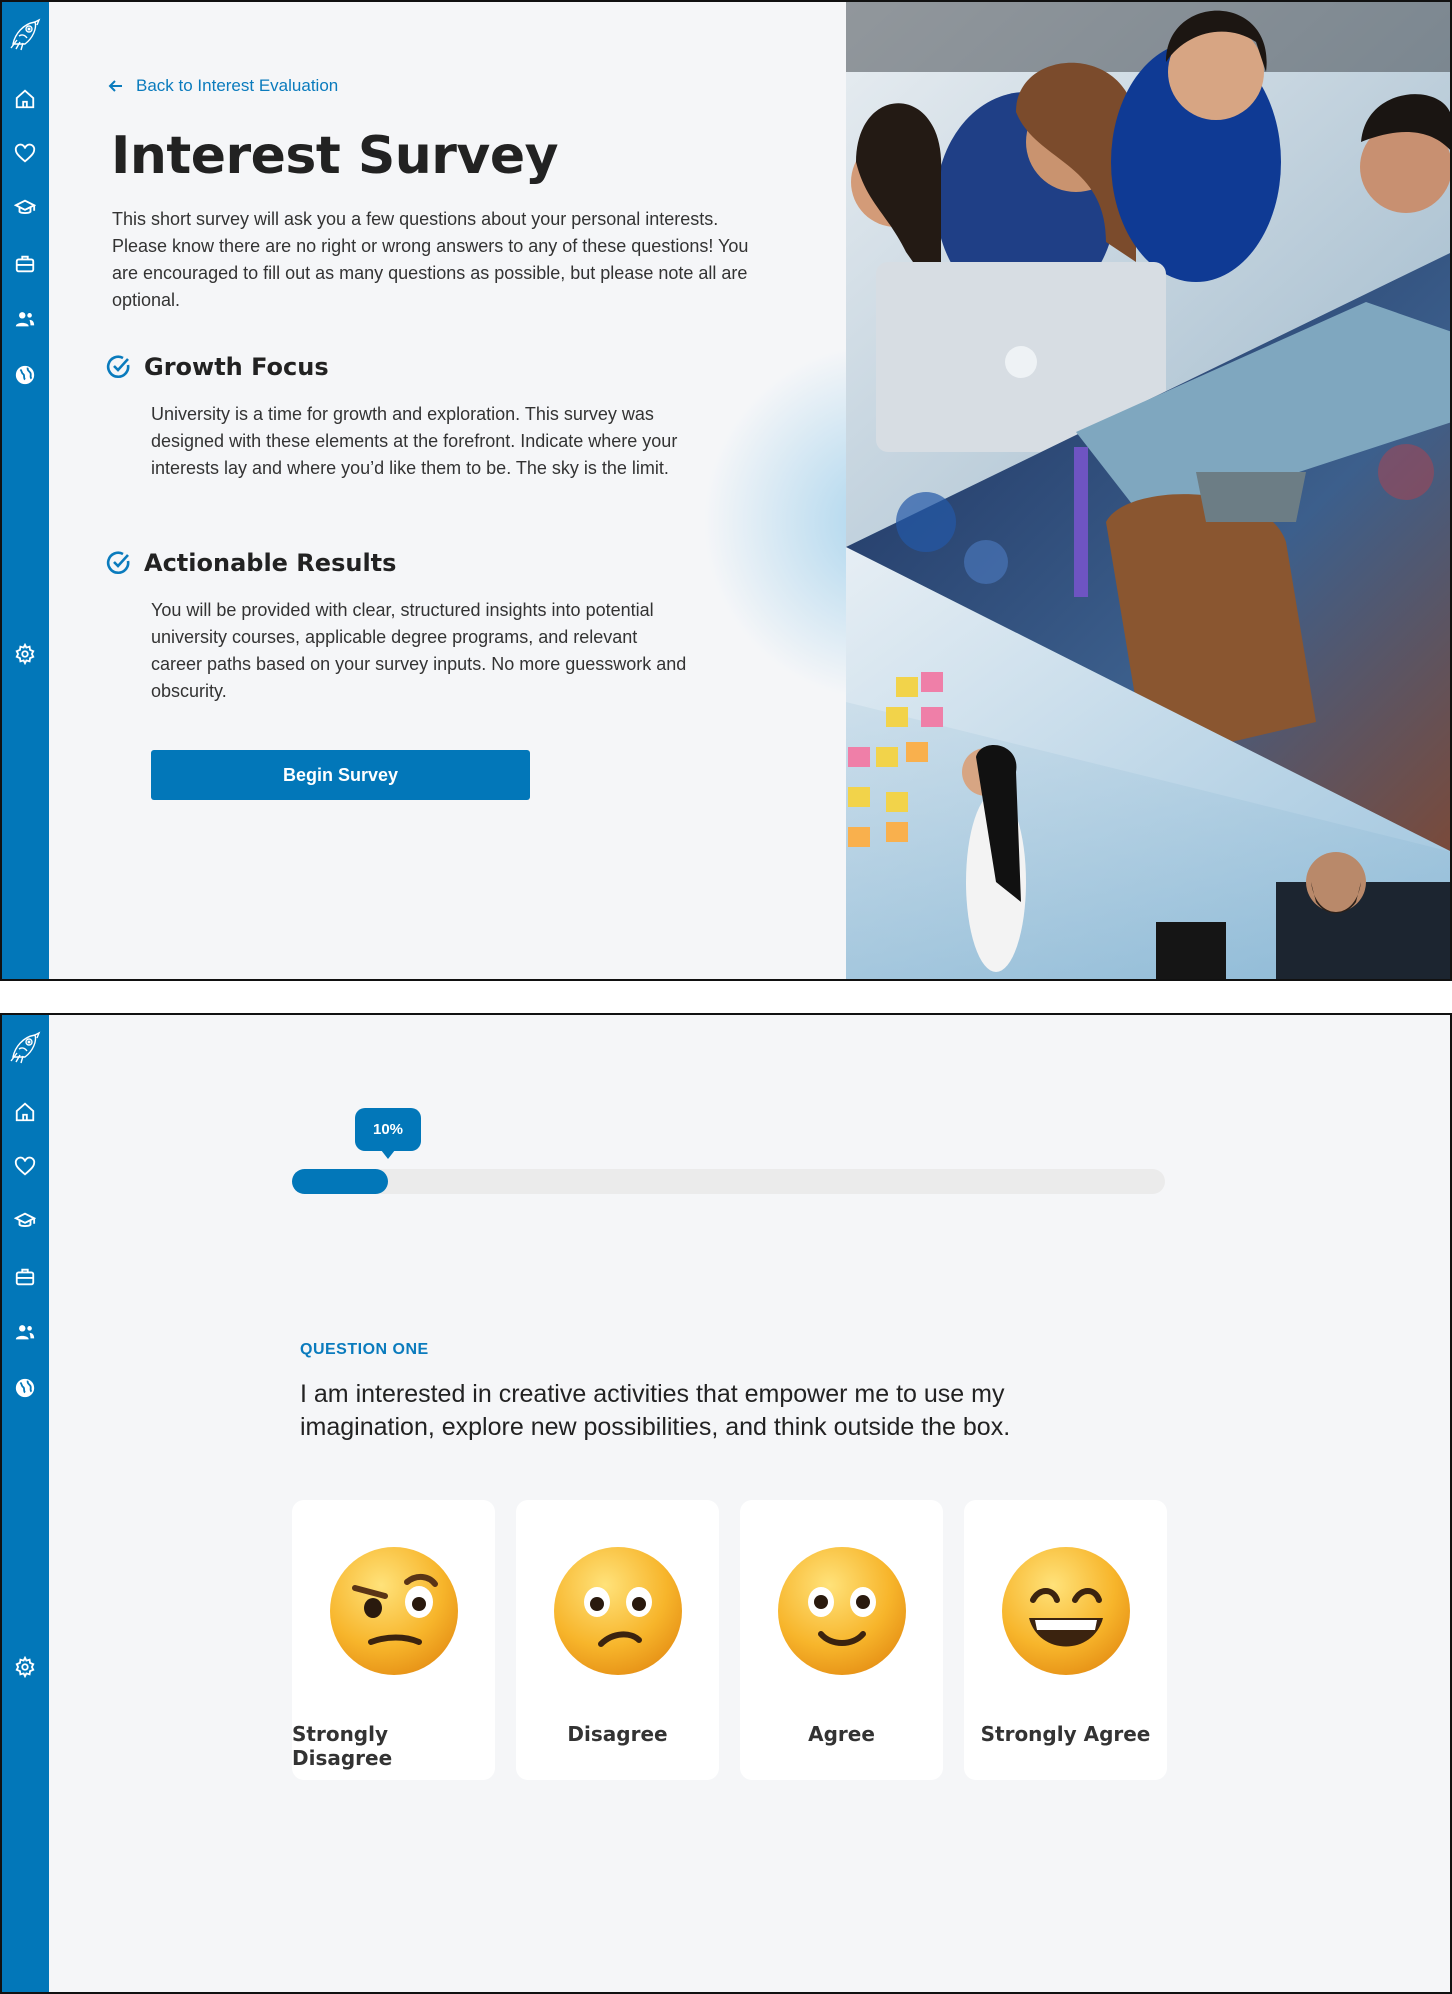 This screenshot has width=1452, height=1994. Describe the element at coordinates (617, 1734) in the screenshot. I see `answer-label: Disagree` at that location.